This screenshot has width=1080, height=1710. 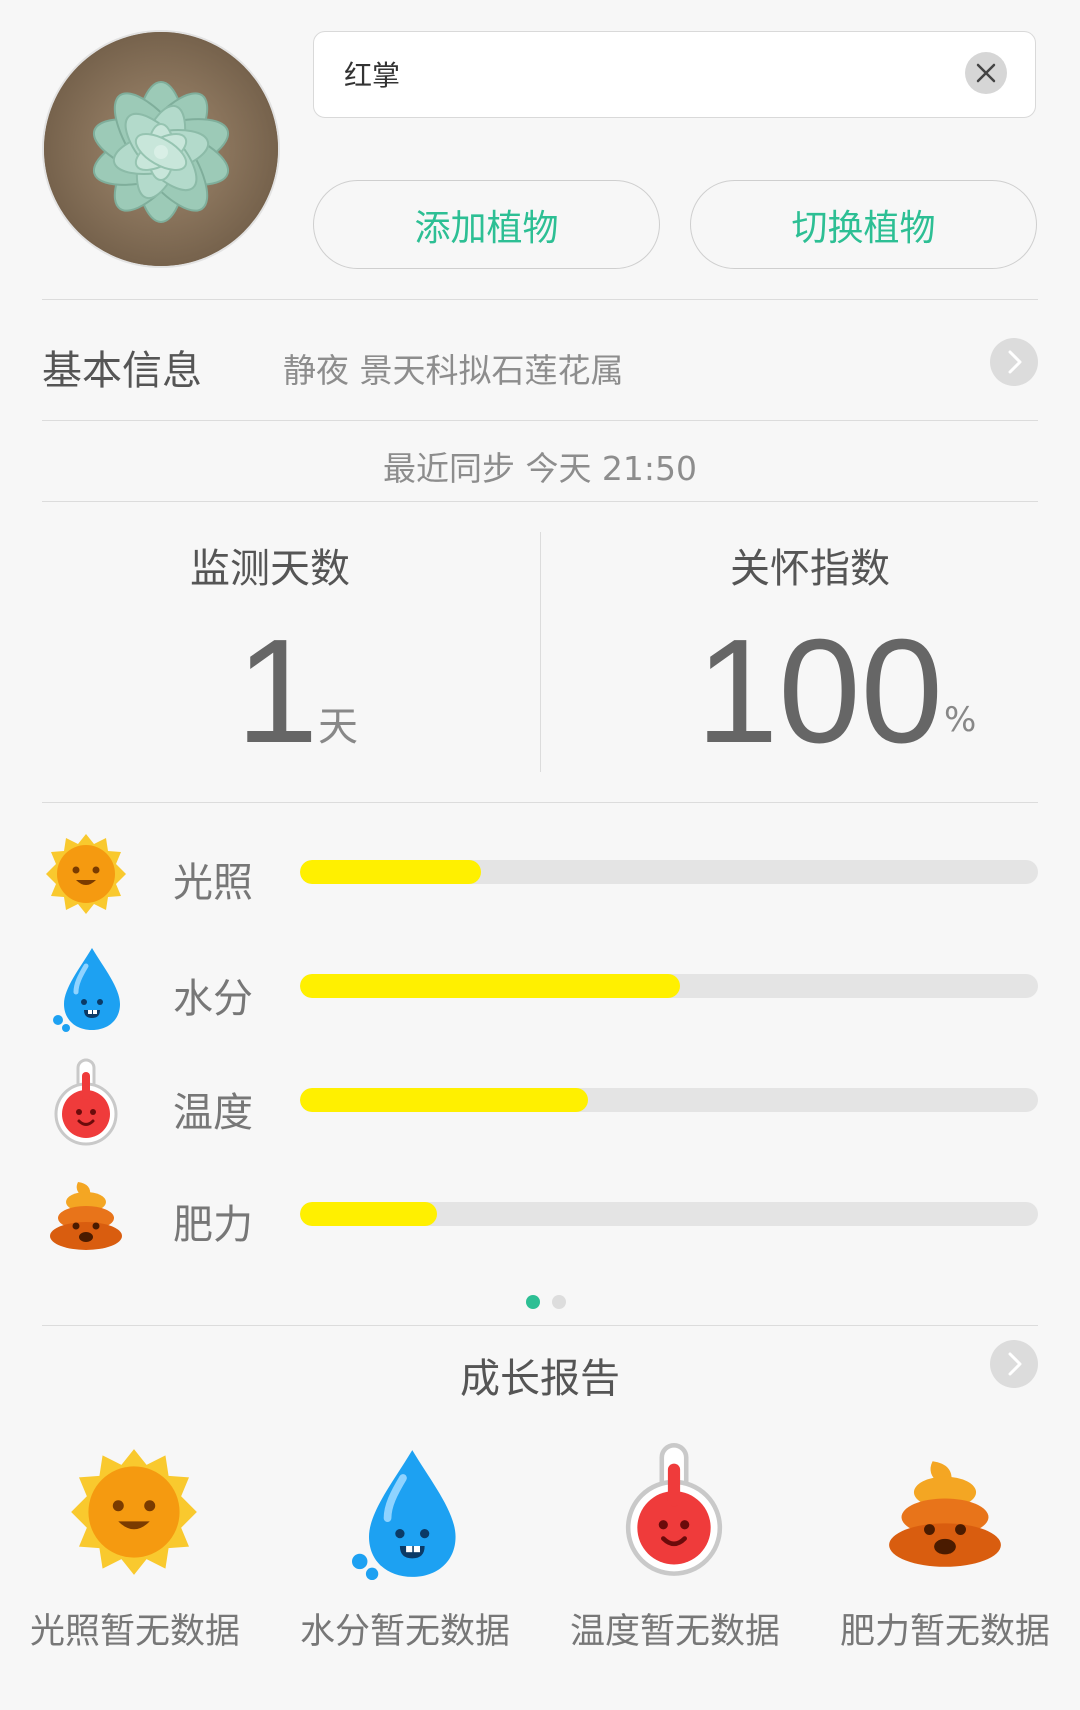 What do you see at coordinates (134, 1632) in the screenshot?
I see `light-no-data-text: 光照暂无数据` at bounding box center [134, 1632].